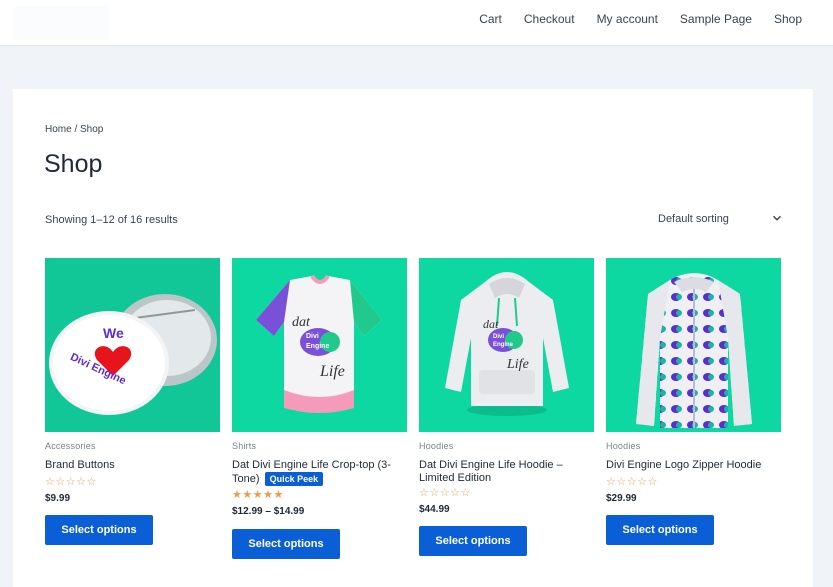  What do you see at coordinates (131, 465) in the screenshot?
I see `product-title: Brand Buttons` at bounding box center [131, 465].